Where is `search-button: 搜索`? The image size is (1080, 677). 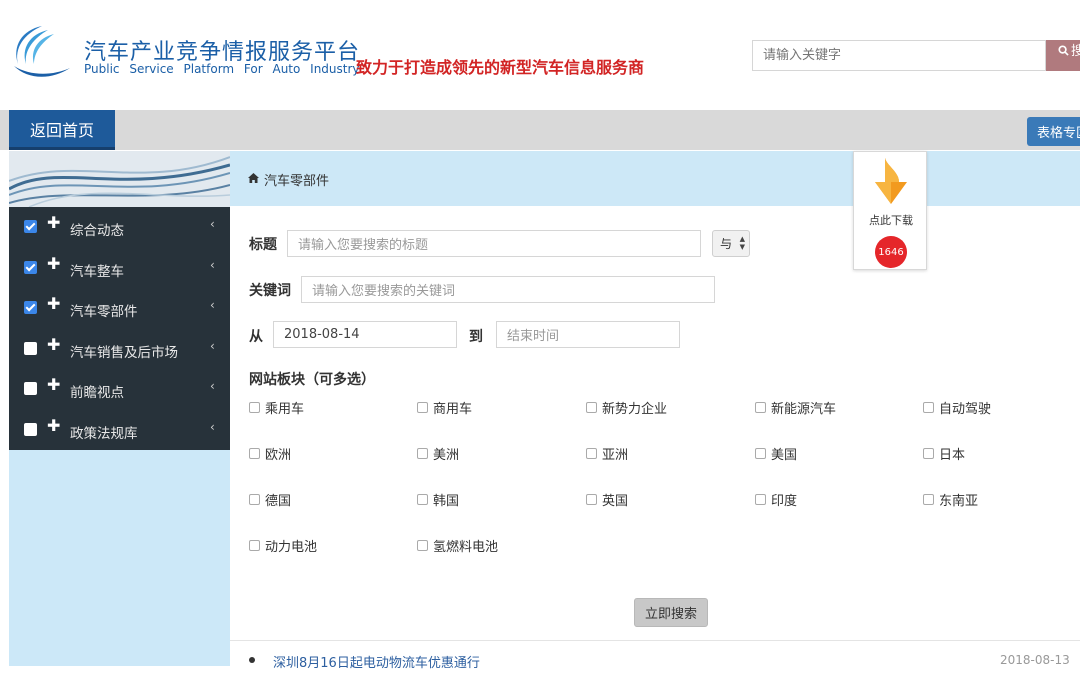
search-button: 搜索 is located at coordinates (1063, 55).